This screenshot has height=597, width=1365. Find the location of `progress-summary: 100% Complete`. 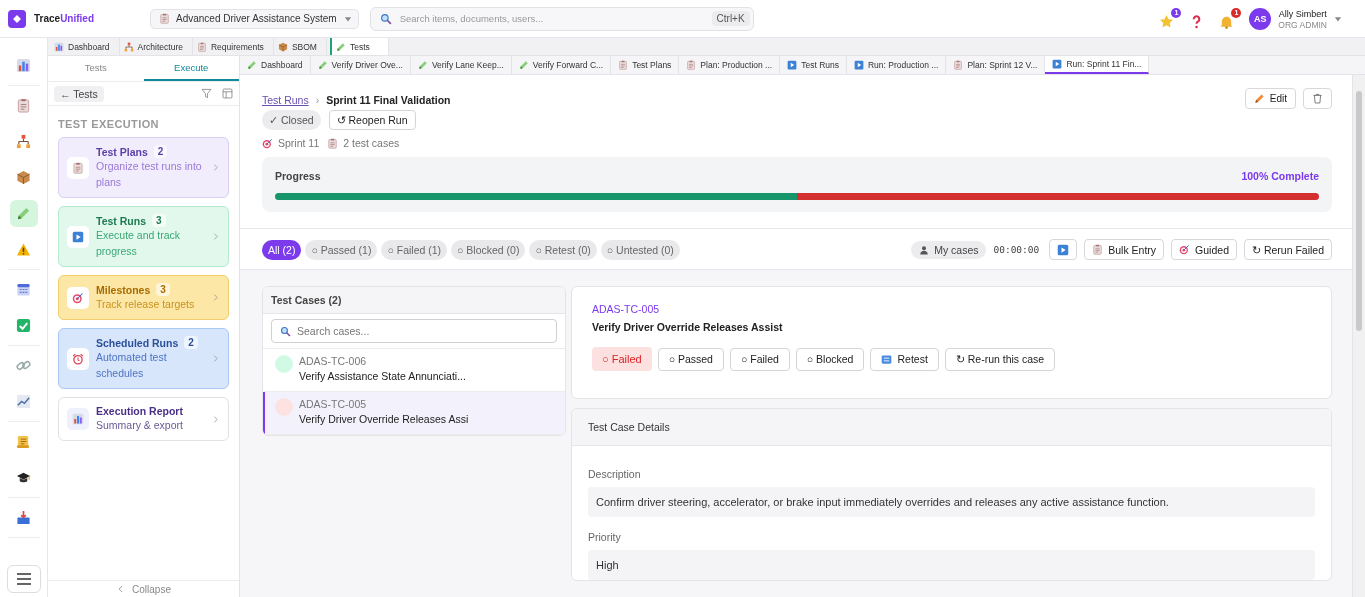

progress-summary: 100% Complete is located at coordinates (1280, 176).